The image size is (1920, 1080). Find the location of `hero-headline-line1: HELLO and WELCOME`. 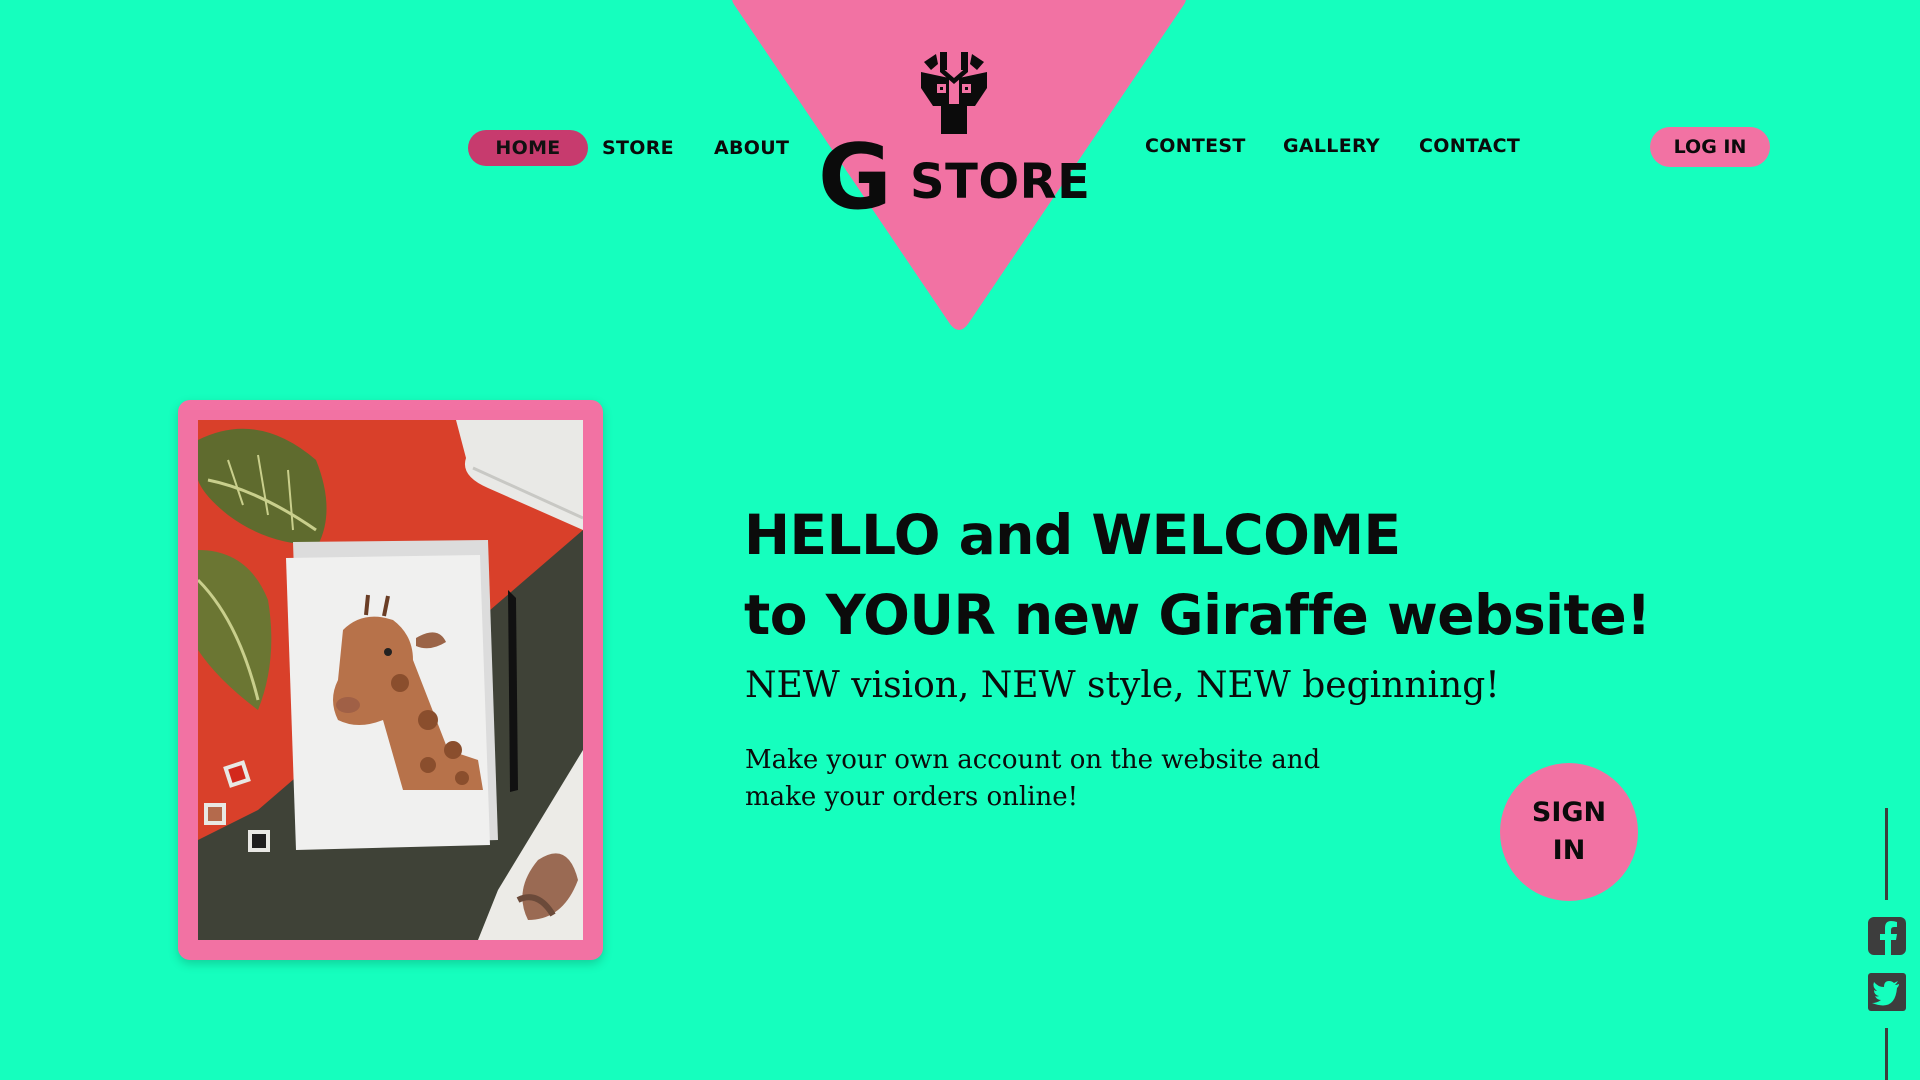

hero-headline-line1: HELLO and WELCOME is located at coordinates (1072, 535).